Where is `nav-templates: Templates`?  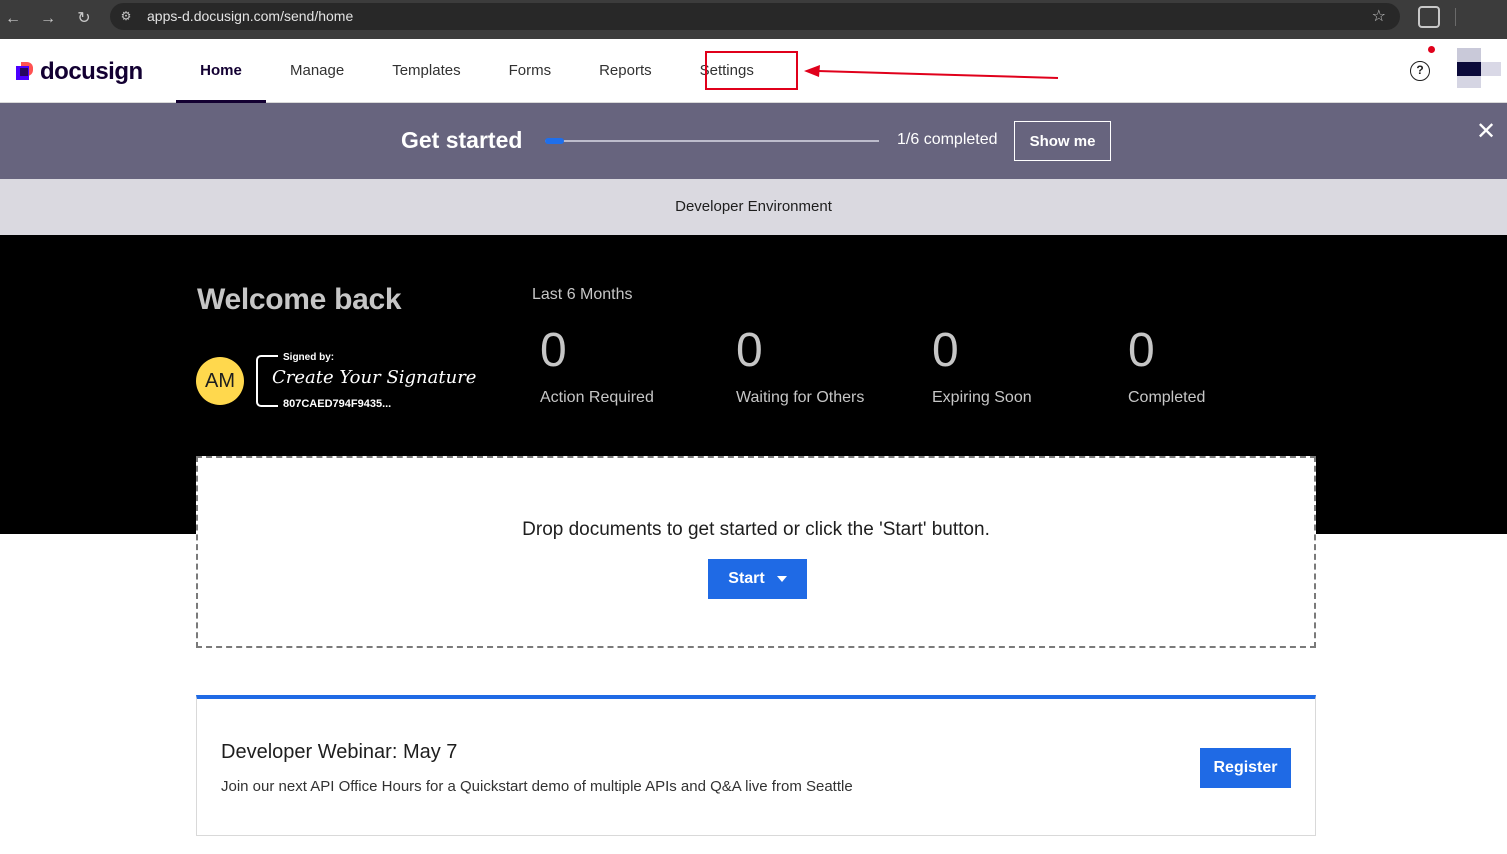
nav-templates: Templates is located at coordinates (426, 71).